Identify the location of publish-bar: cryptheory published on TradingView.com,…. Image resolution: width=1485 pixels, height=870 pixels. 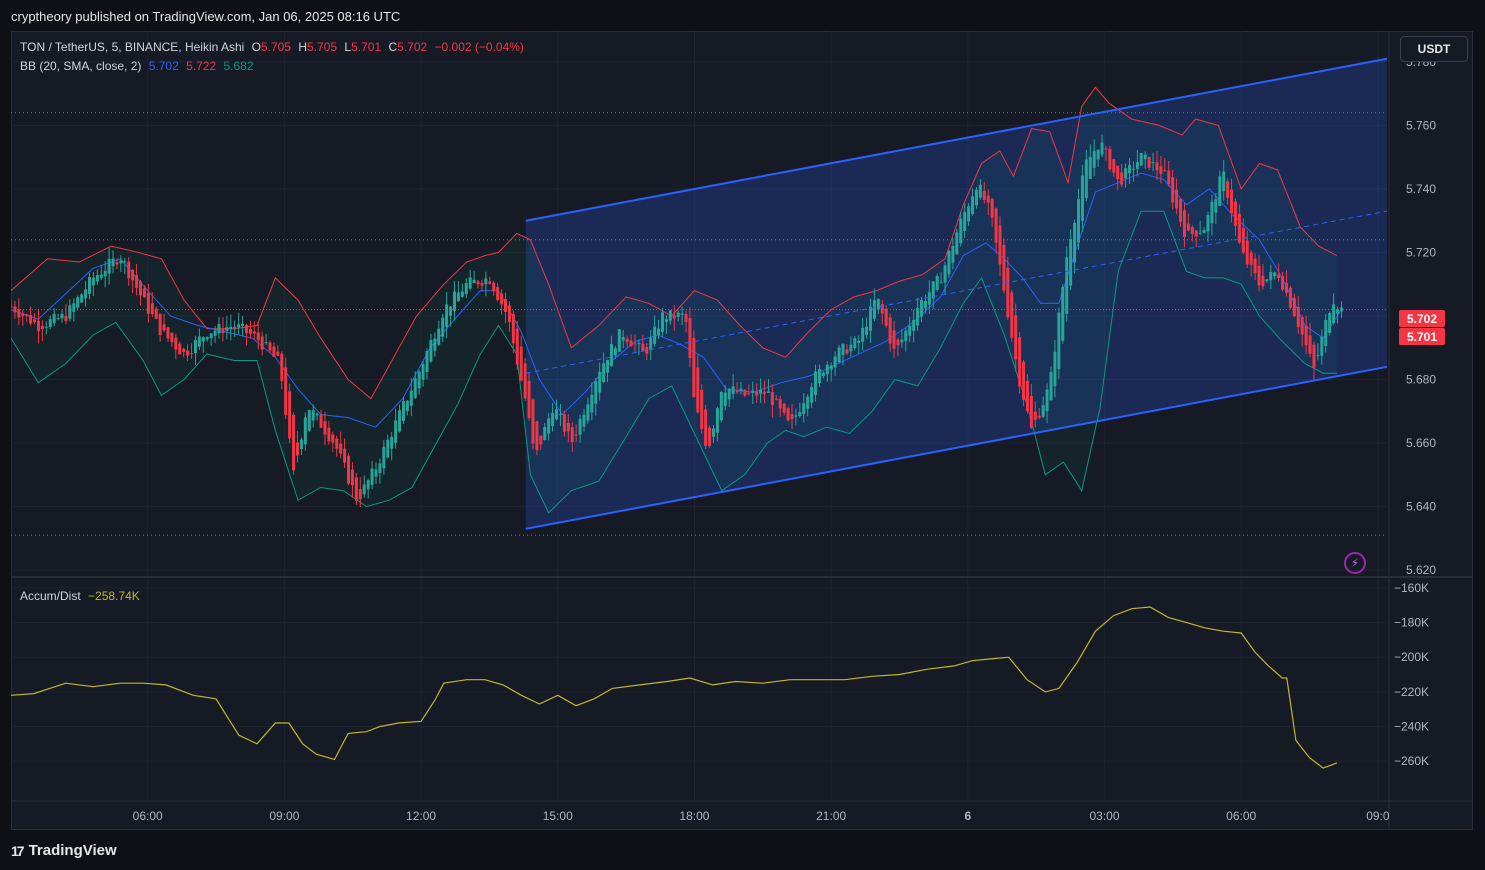
(742, 16).